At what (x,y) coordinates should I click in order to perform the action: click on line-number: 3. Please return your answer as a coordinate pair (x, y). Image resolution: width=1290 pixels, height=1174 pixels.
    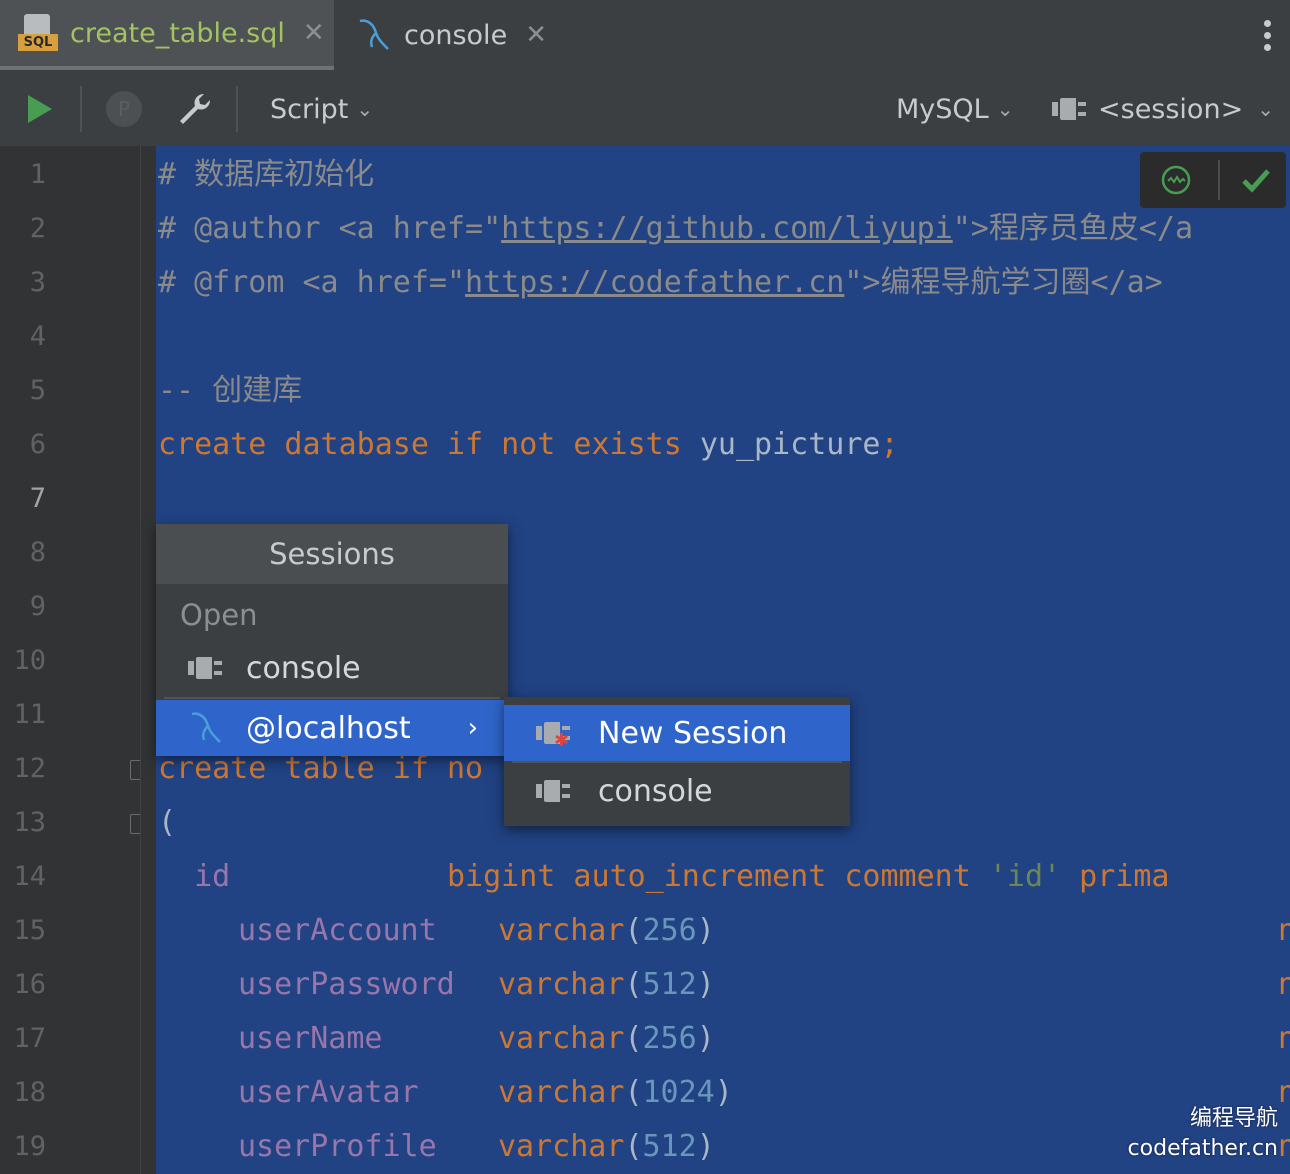
    Looking at the image, I should click on (37, 282).